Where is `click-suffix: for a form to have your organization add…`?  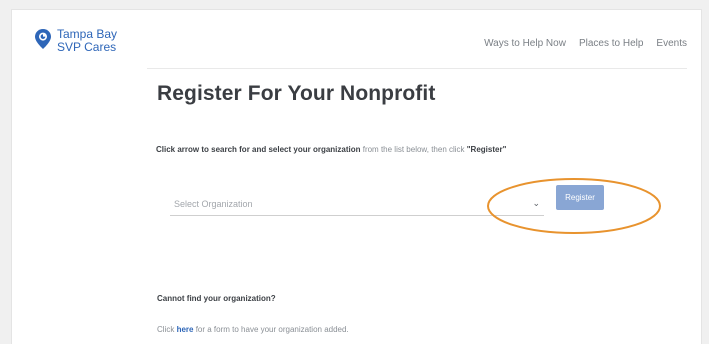
click-suffix: for a form to have your organization add… is located at coordinates (271, 329).